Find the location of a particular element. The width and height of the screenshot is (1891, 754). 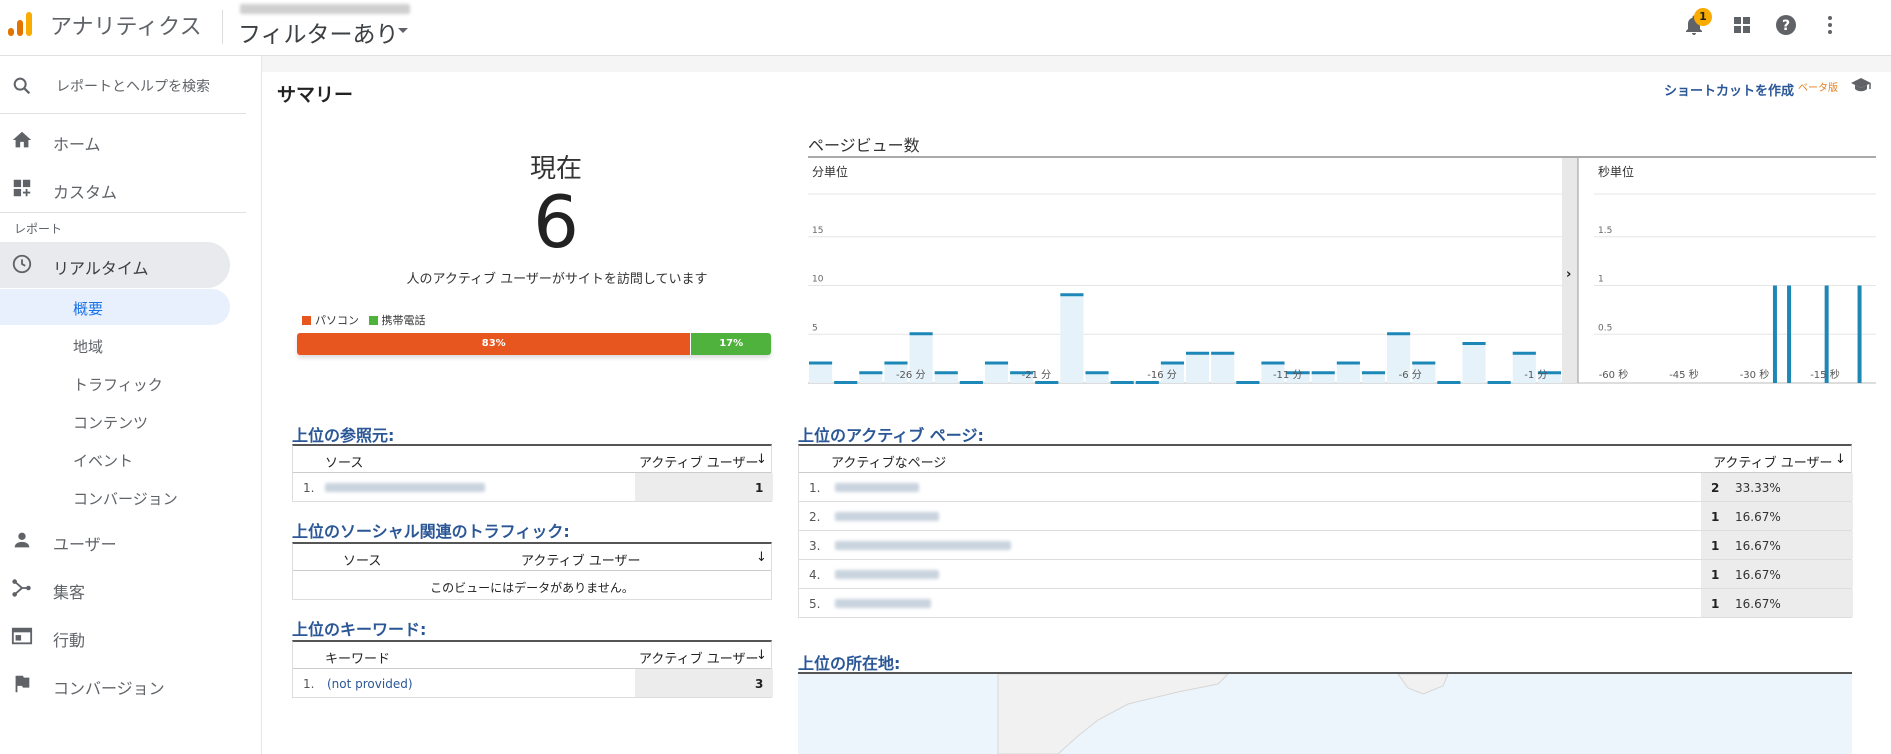

y-tick-label: 1 is located at coordinates (1601, 280).